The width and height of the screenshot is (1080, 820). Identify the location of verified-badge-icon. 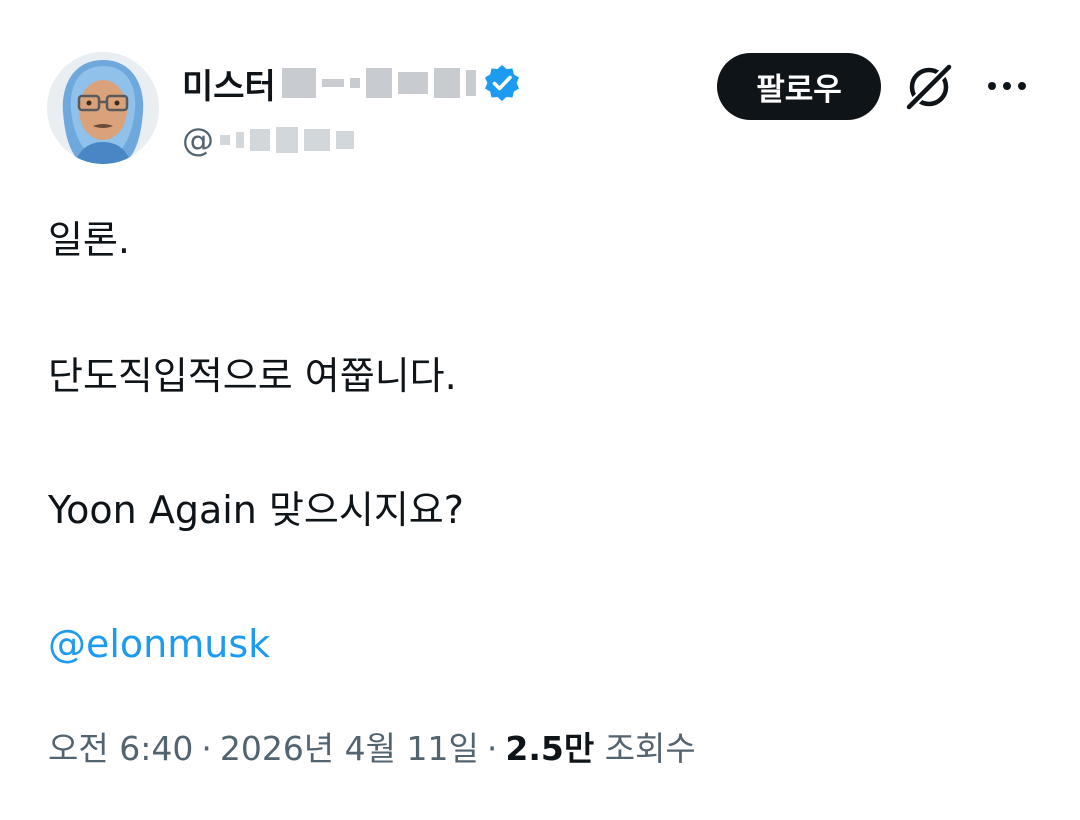
(501, 83).